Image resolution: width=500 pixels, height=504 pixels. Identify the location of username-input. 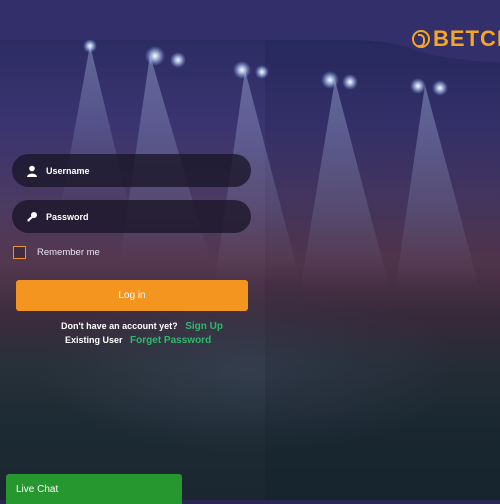
(141, 170).